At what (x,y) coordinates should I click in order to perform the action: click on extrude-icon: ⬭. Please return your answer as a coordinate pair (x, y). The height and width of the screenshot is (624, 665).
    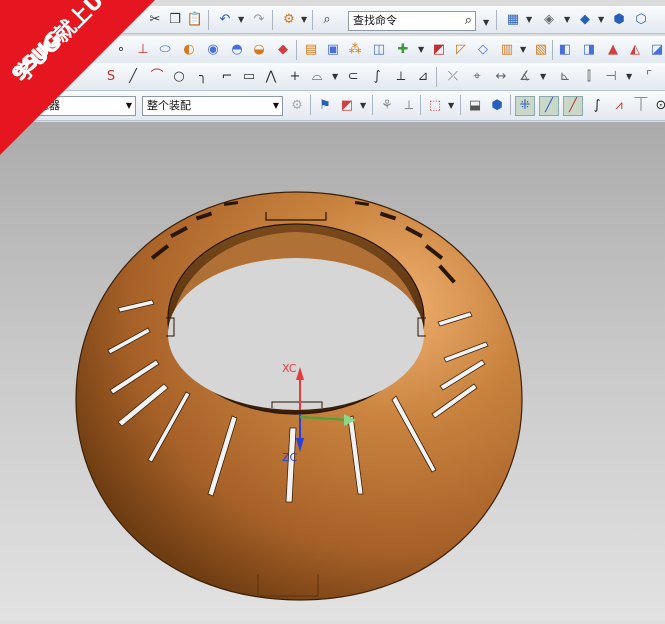
    Looking at the image, I should click on (165, 50).